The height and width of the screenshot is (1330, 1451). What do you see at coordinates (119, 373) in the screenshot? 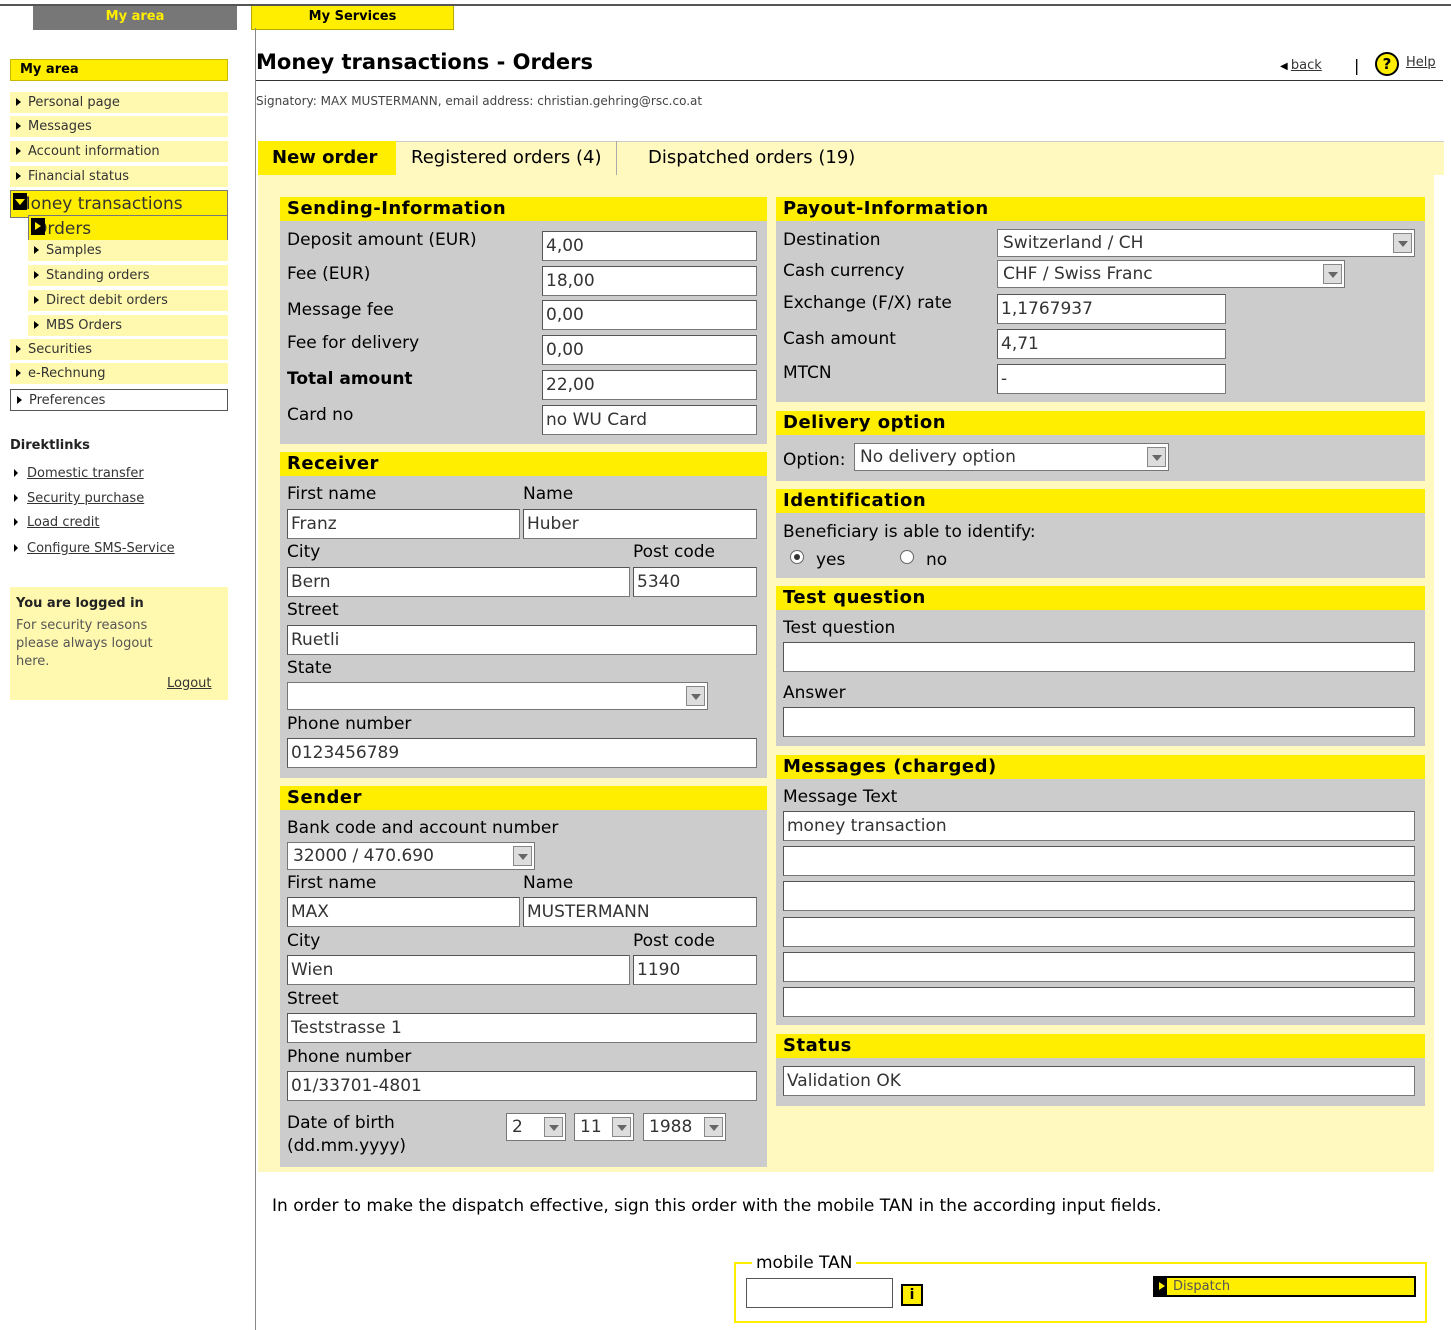
I see `sidebar-item-e-rechnung: e-Rechnung` at bounding box center [119, 373].